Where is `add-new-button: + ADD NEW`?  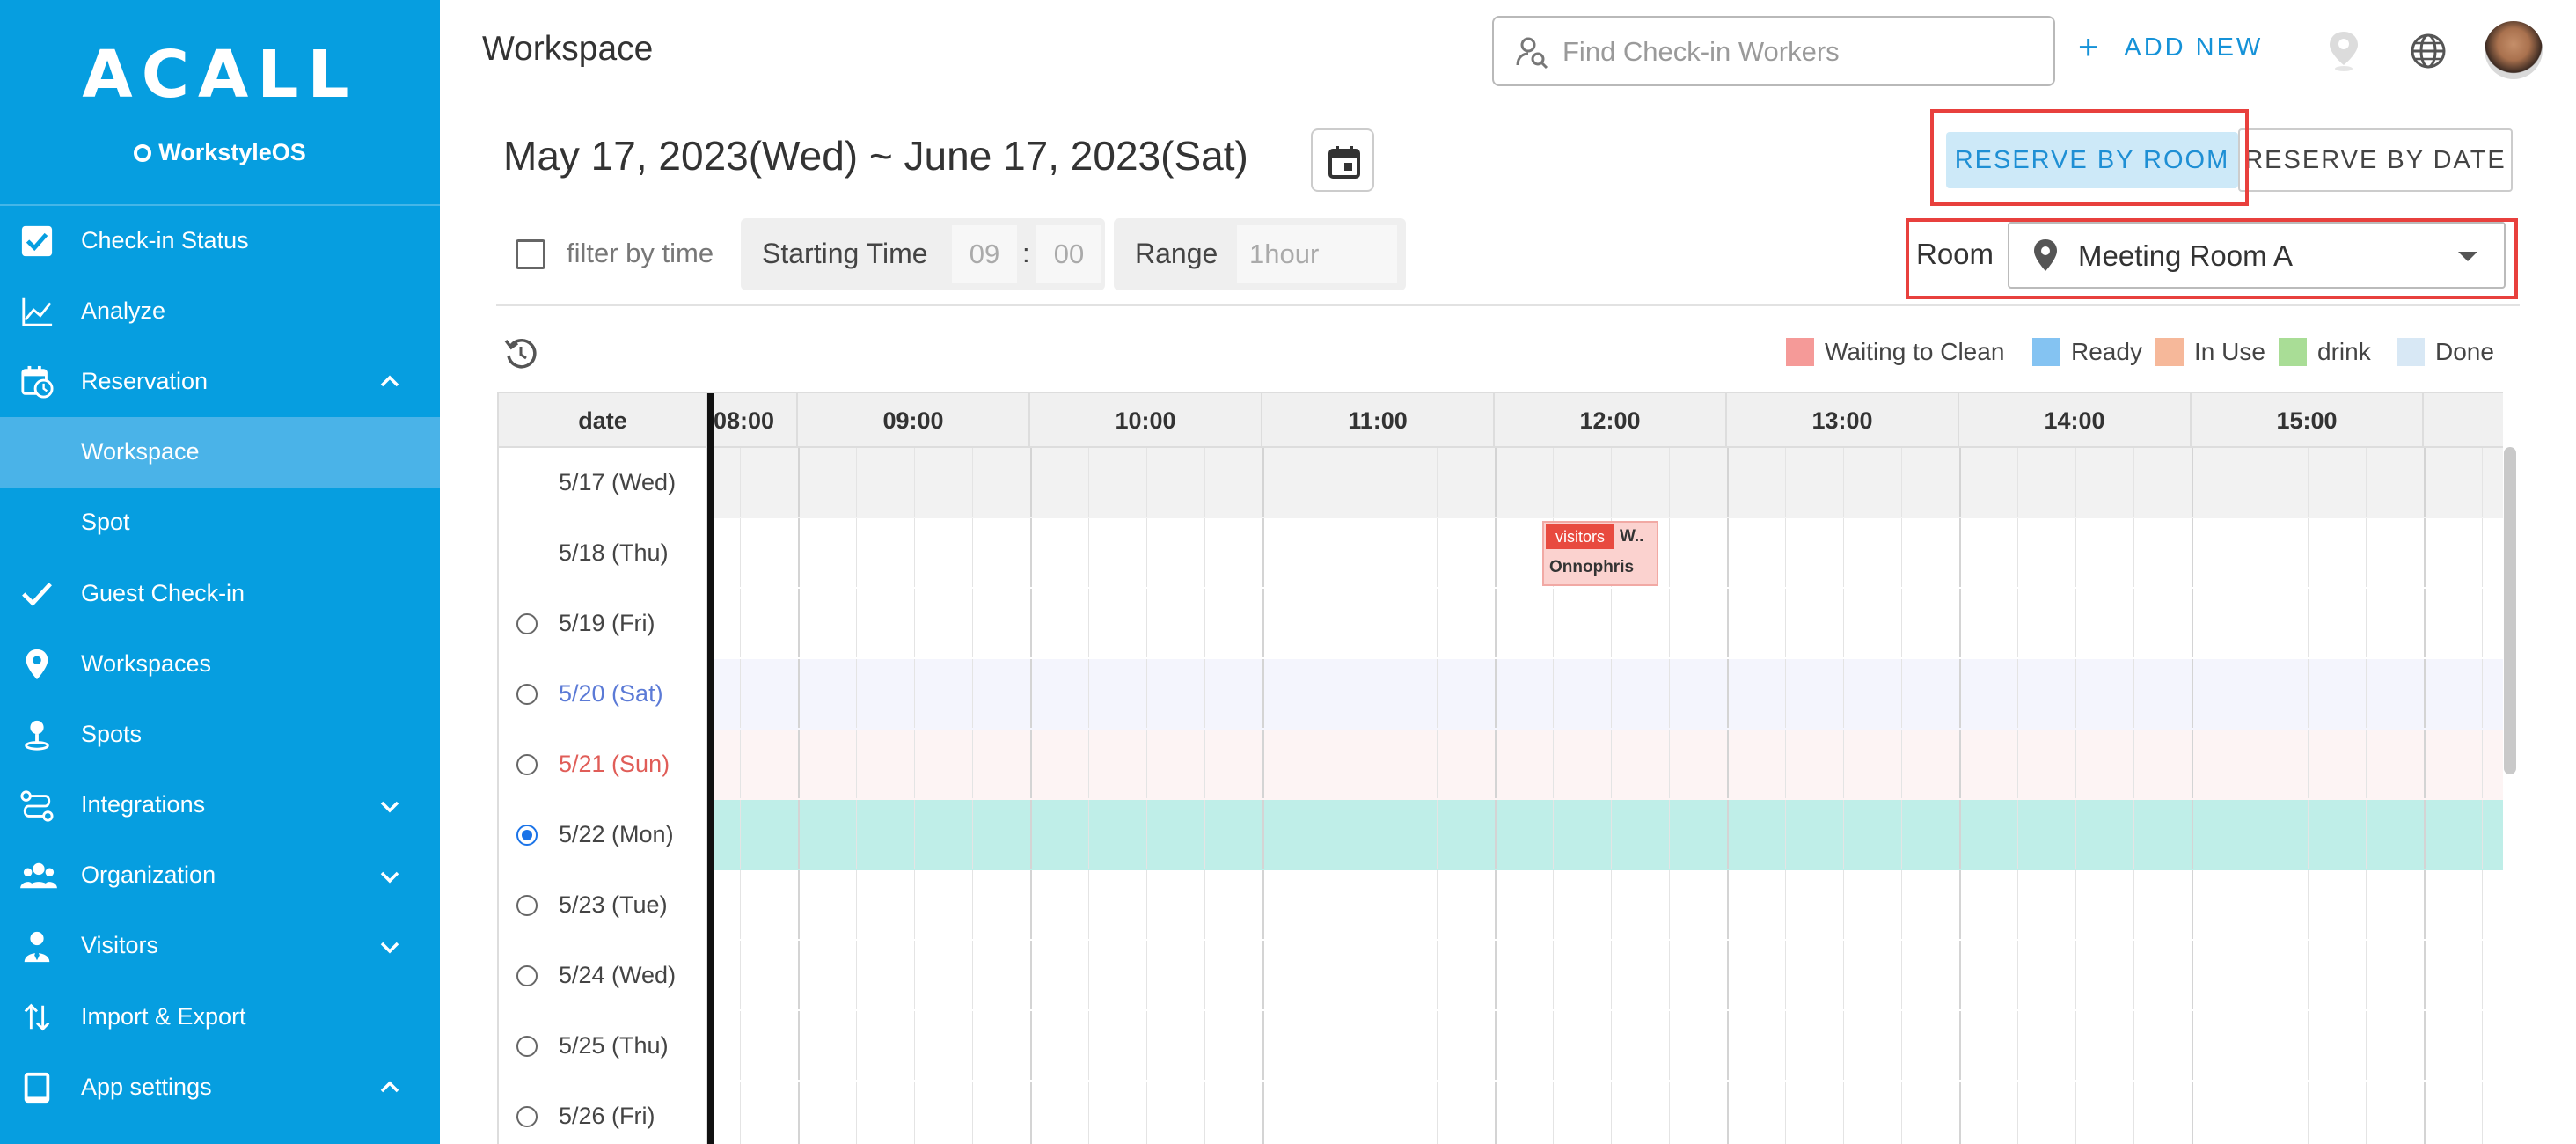
add-new-button: + ADD NEW is located at coordinates (2170, 48).